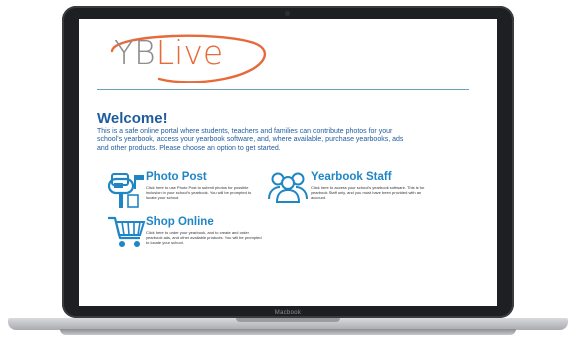 The image size is (576, 337). I want to click on shop-online-title: Shop Online, so click(180, 222).